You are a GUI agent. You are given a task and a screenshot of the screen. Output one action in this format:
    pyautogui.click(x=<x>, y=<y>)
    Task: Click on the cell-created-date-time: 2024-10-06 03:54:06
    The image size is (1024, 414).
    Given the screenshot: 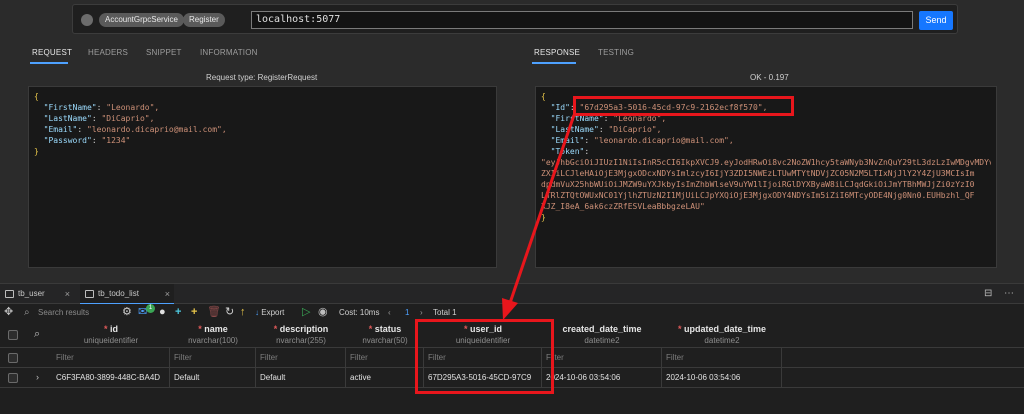 What is the action you would take?
    pyautogui.click(x=602, y=378)
    